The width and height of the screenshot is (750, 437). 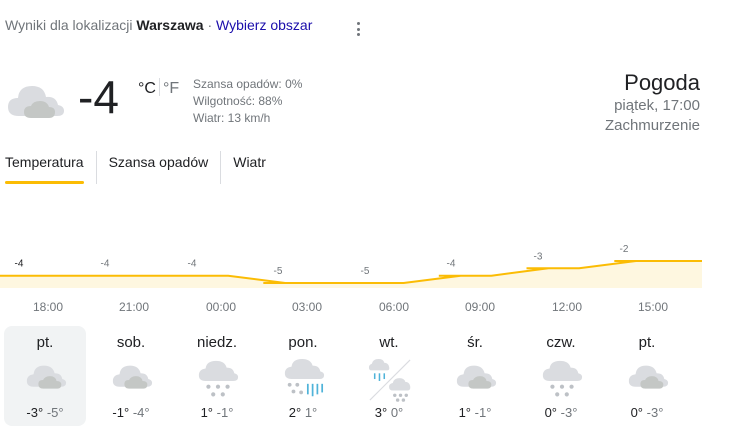 What do you see at coordinates (561, 342) in the screenshot?
I see `day-name: czw.` at bounding box center [561, 342].